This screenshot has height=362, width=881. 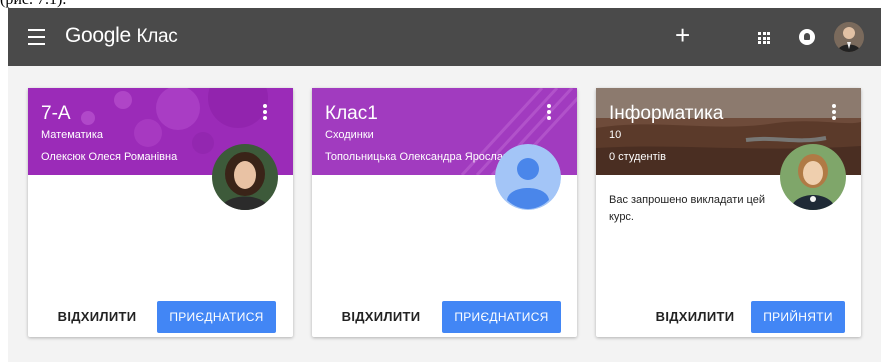 I want to click on caption-text: (рис. 7.1)., so click(x=33, y=4).